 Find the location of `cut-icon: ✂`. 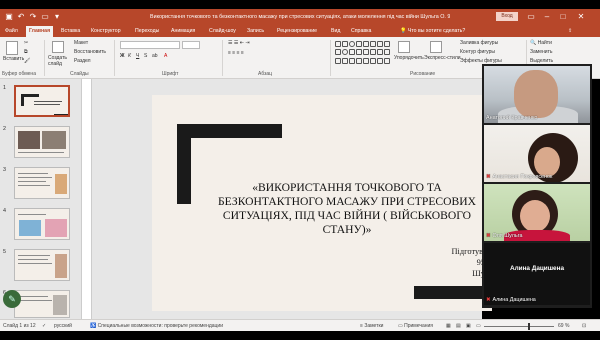

cut-icon: ✂ is located at coordinates (26, 43).